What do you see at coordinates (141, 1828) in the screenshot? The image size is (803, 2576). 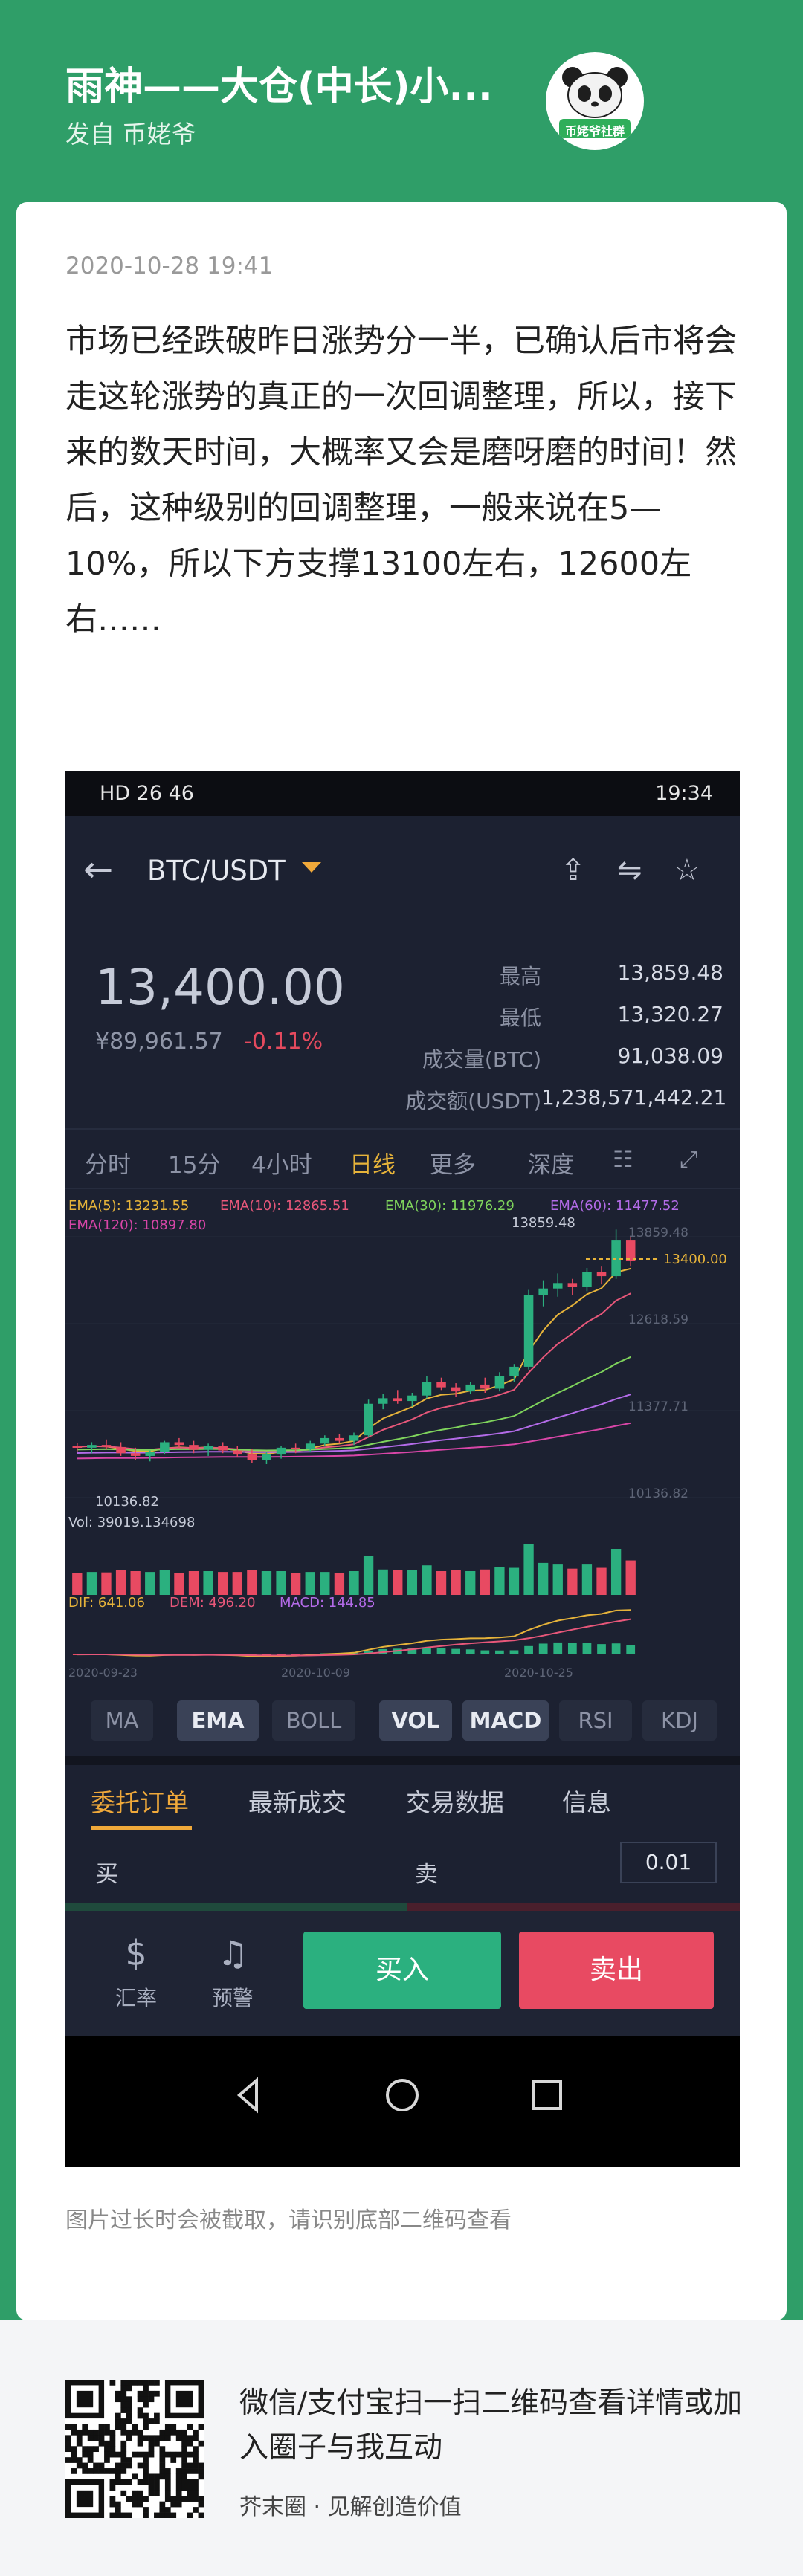 I see `active-tab-underline` at bounding box center [141, 1828].